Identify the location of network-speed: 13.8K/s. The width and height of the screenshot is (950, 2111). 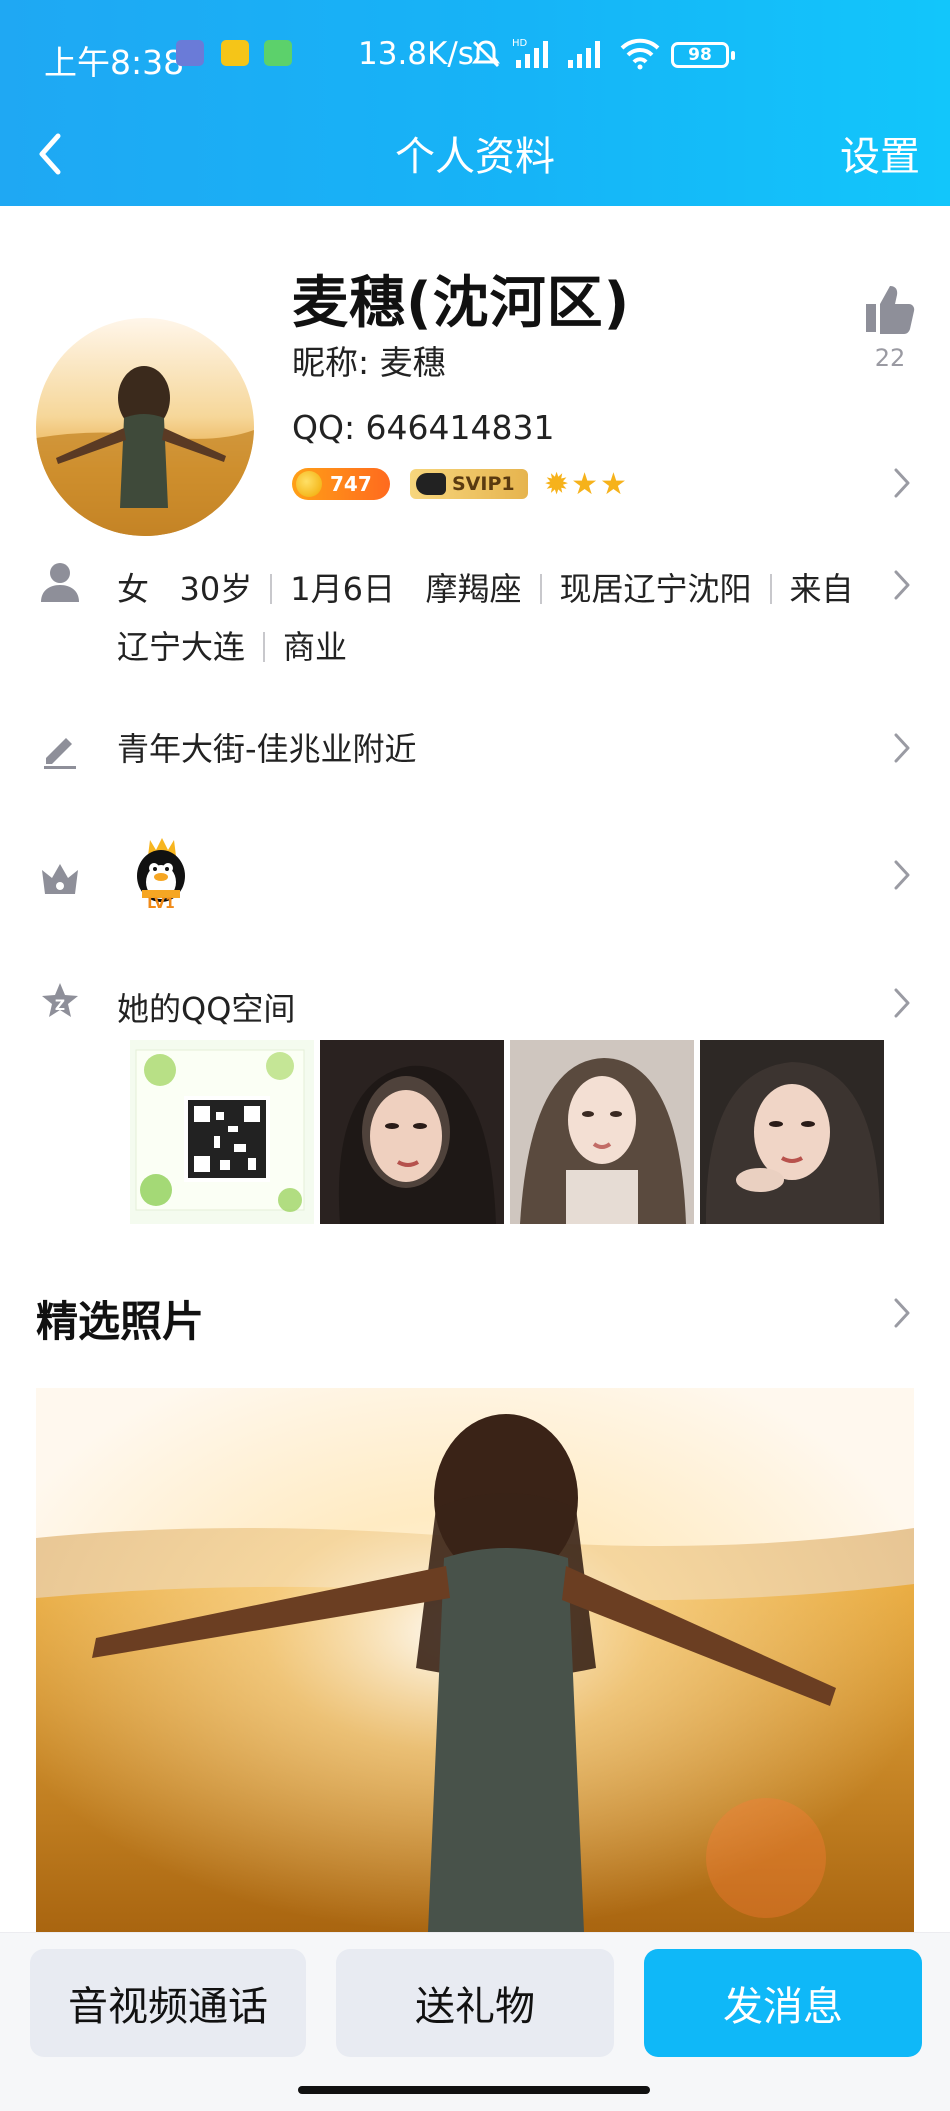
(416, 54).